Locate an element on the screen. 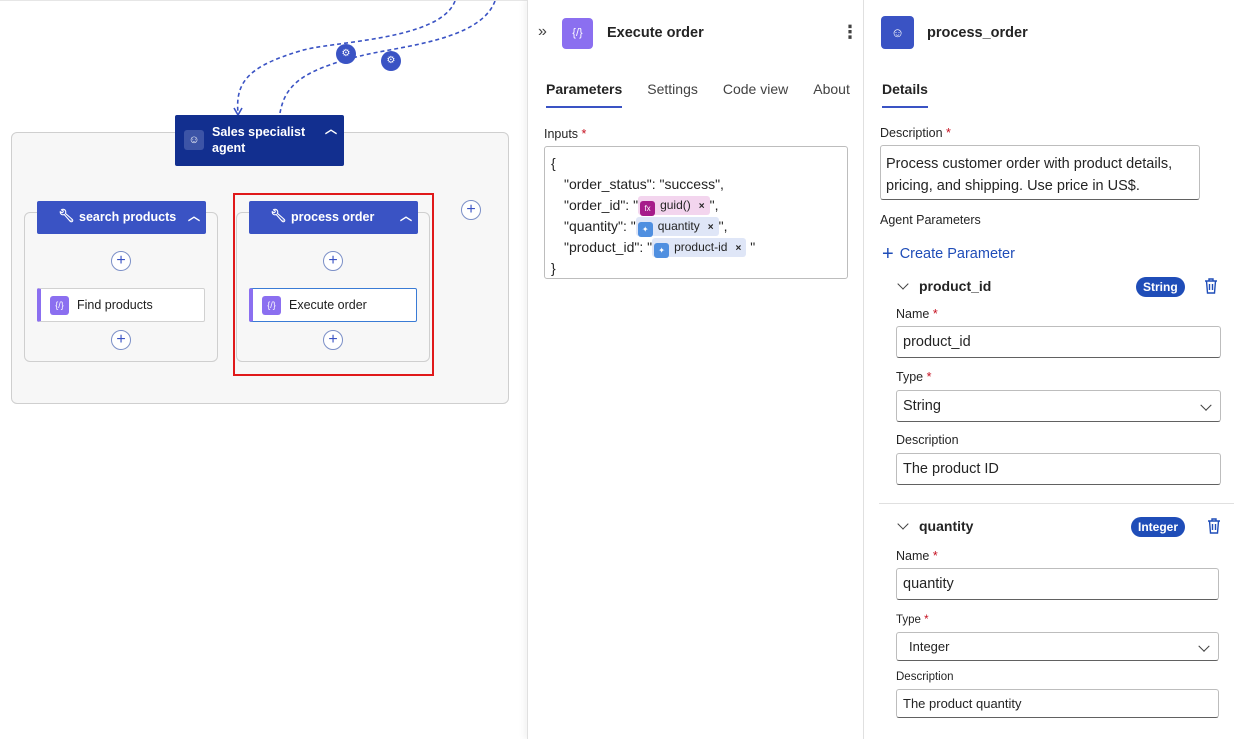 This screenshot has height=739, width=1250. tab-code-view: Code view is located at coordinates (755, 94).